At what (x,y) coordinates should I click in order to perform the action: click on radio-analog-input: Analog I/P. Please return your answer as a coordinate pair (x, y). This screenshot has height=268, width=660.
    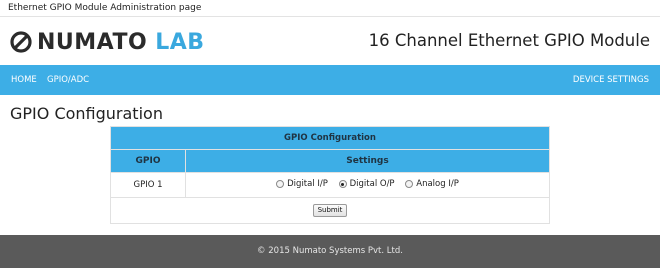
    Looking at the image, I should click on (432, 184).